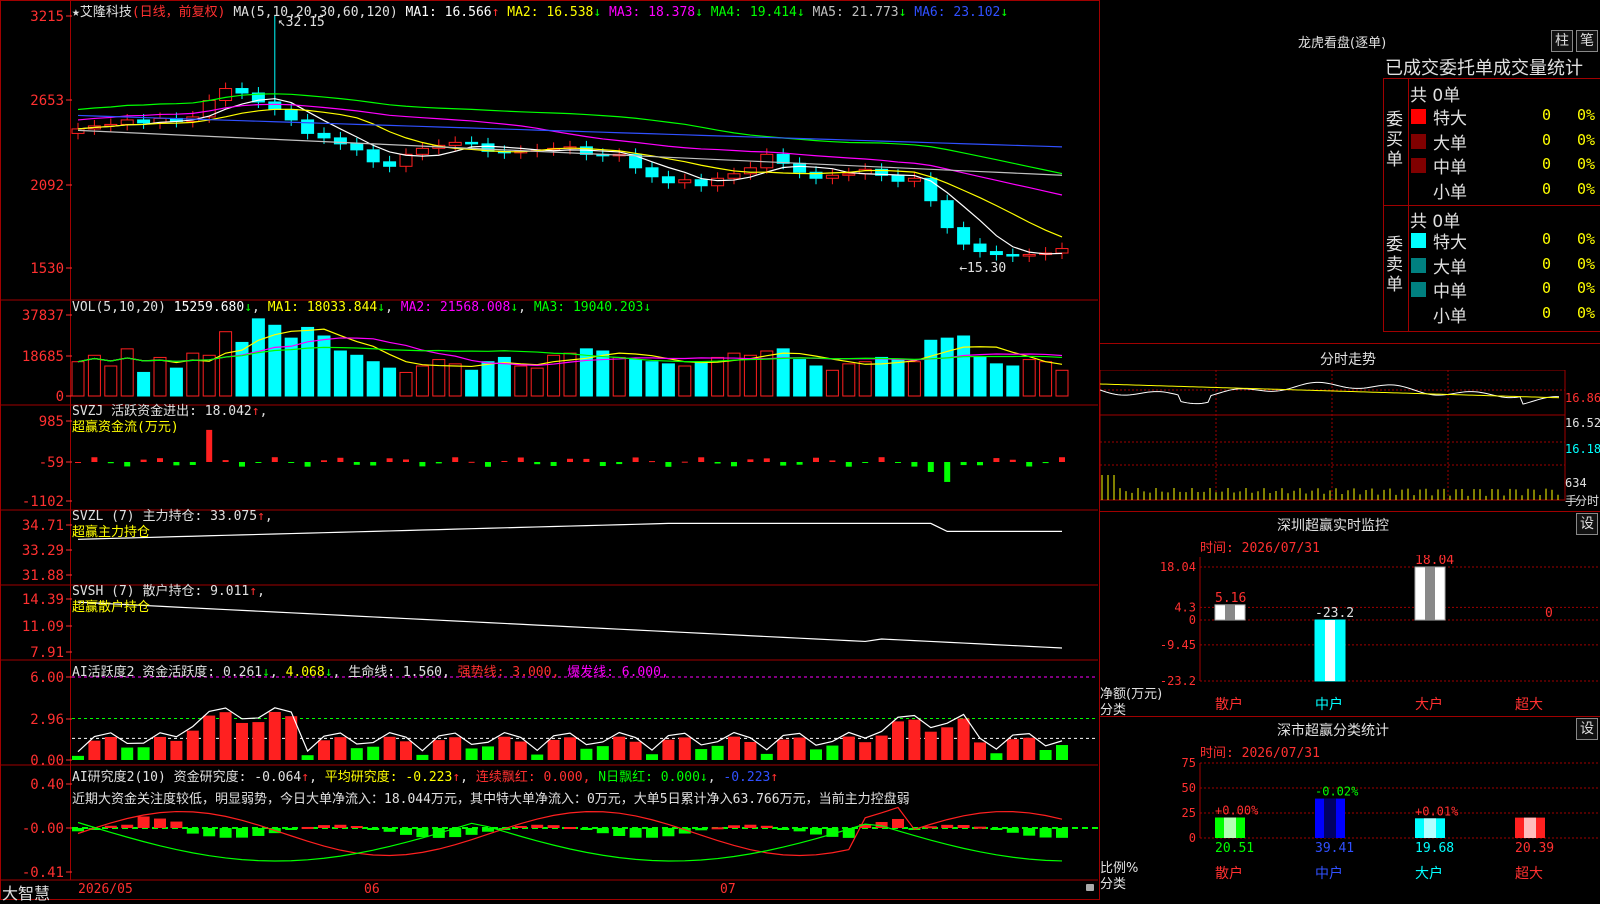 The height and width of the screenshot is (904, 1600). Describe the element at coordinates (372, 889) in the screenshot. I see `date-label-1: 06` at that location.